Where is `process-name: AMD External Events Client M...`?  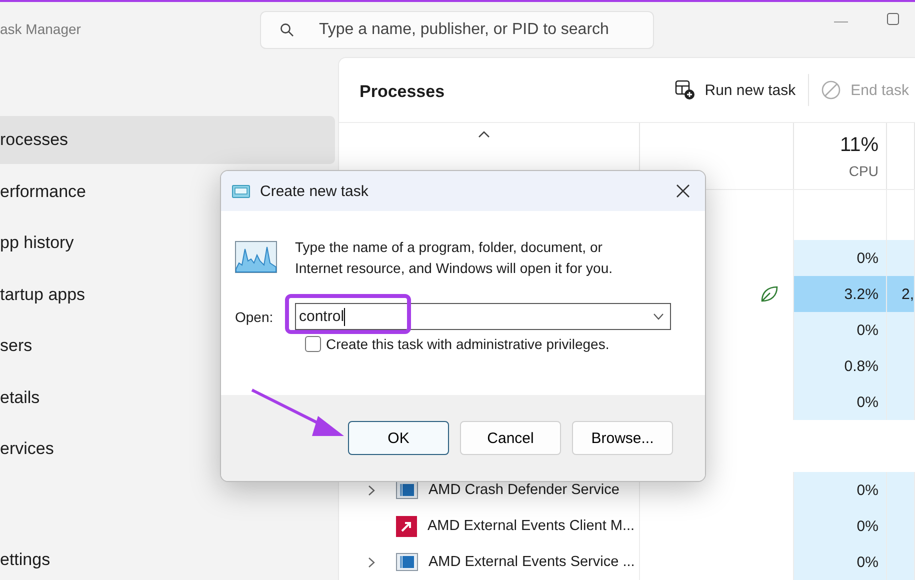 process-name: AMD External Events Client M... is located at coordinates (531, 526).